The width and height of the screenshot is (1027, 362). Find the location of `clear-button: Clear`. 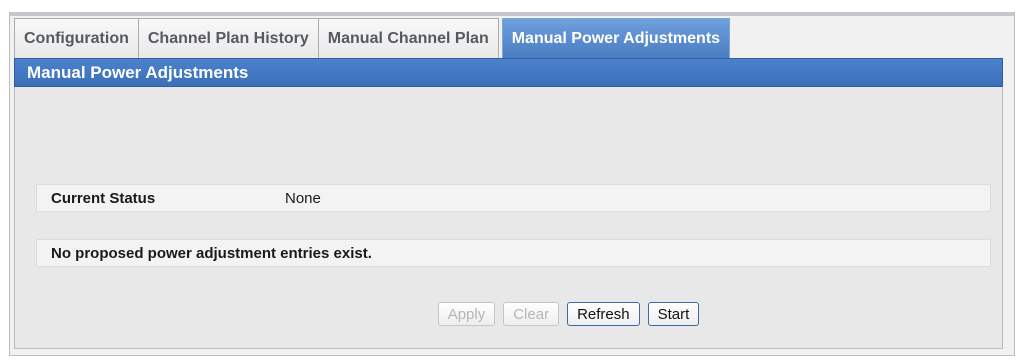

clear-button: Clear is located at coordinates (531, 314).